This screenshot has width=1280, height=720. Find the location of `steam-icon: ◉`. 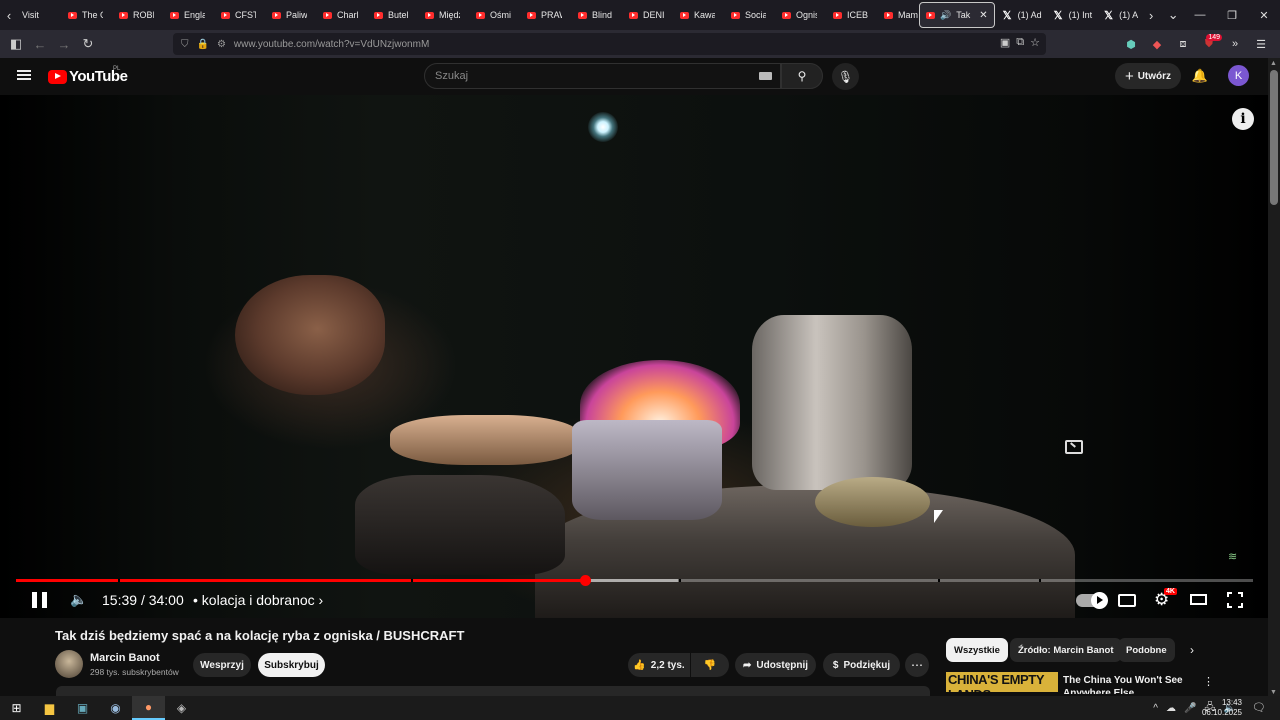

steam-icon: ◉ is located at coordinates (115, 708).